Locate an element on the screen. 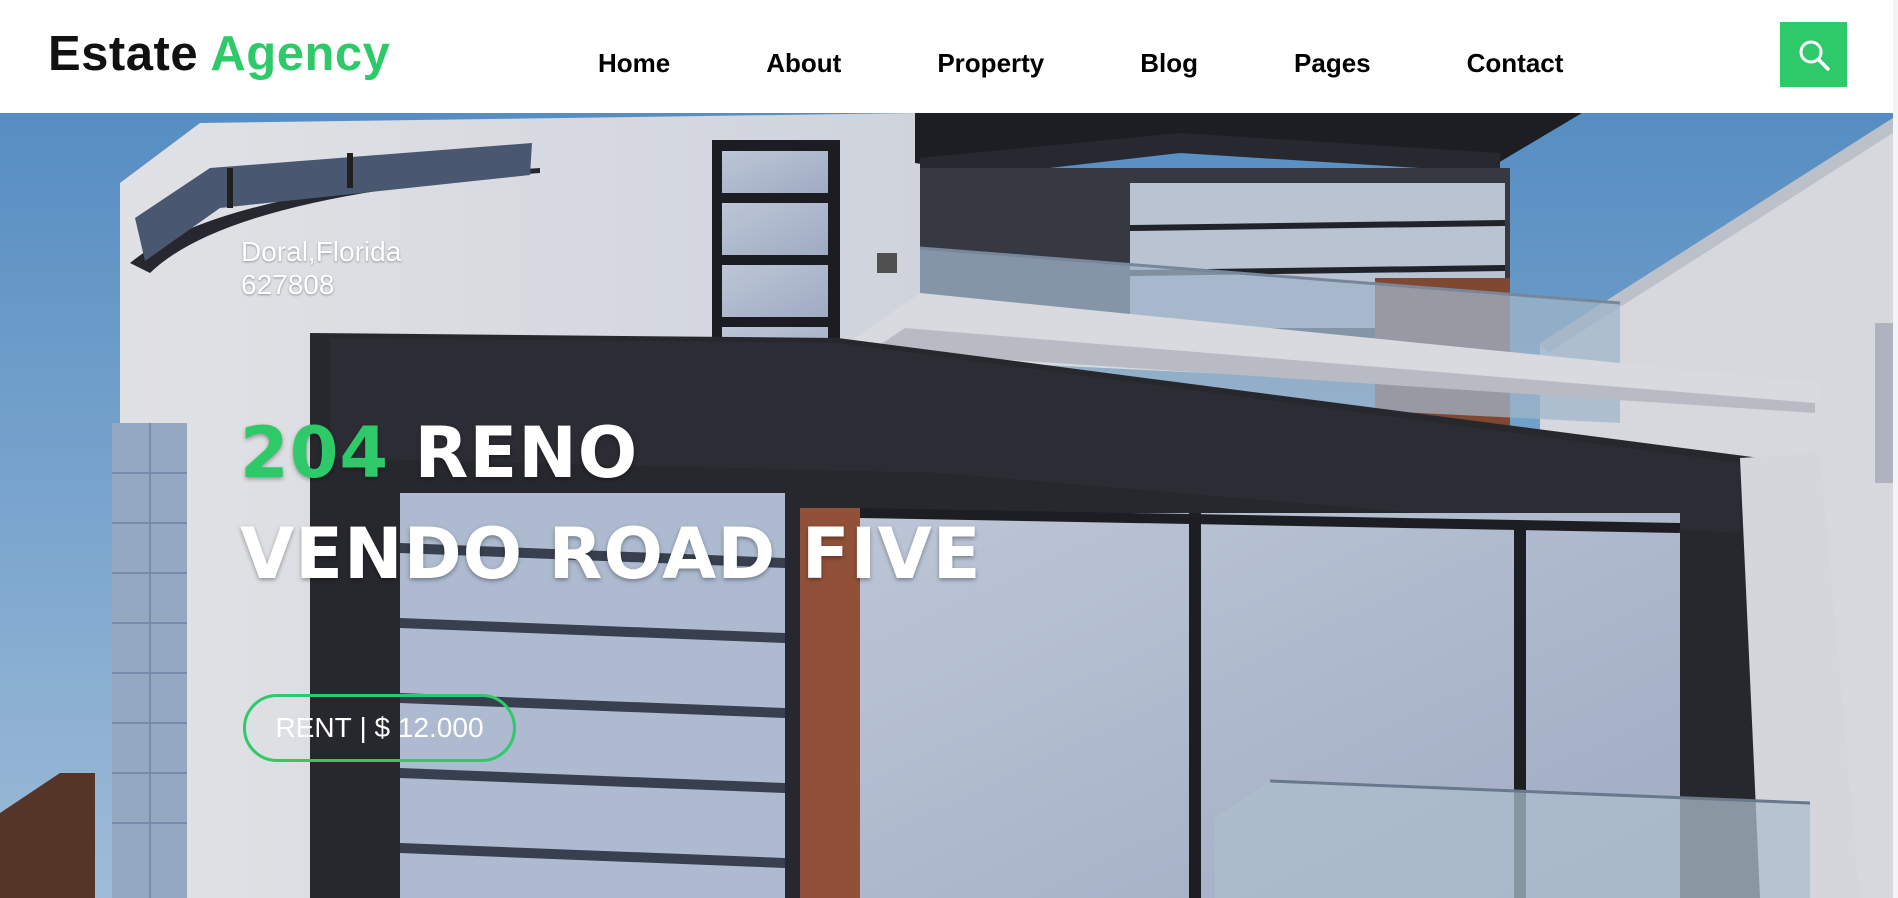 This screenshot has height=898, width=1898. nav-property: Property is located at coordinates (990, 63).